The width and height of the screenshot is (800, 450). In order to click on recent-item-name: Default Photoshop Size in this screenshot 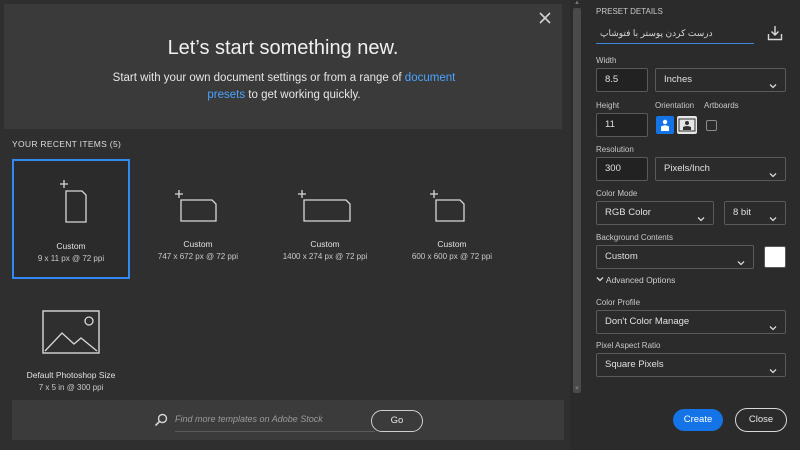, I will do `click(71, 375)`.